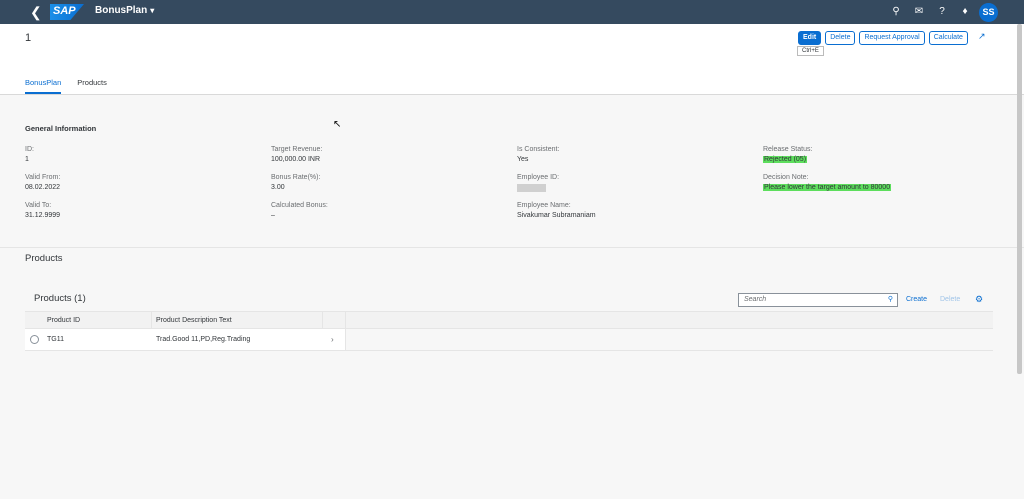 The image size is (1024, 499). What do you see at coordinates (531, 188) in the screenshot?
I see `redacted-value` at bounding box center [531, 188].